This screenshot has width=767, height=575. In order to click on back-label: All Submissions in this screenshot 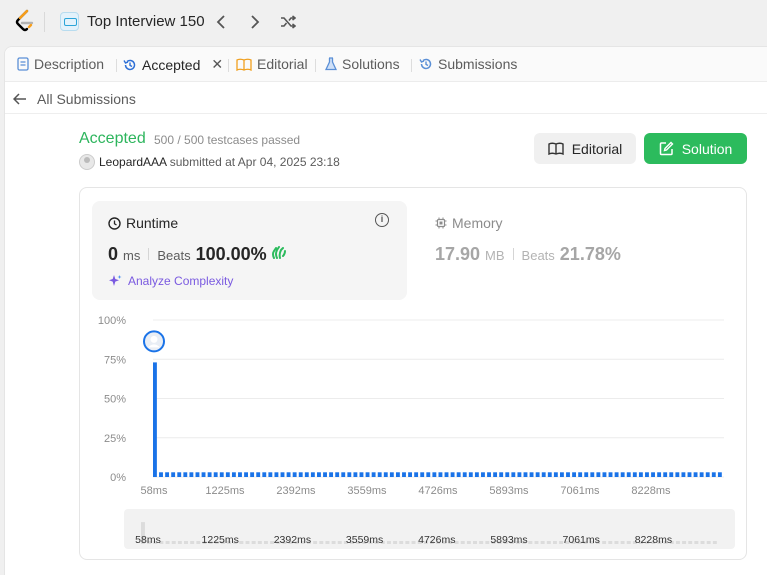, I will do `click(86, 99)`.